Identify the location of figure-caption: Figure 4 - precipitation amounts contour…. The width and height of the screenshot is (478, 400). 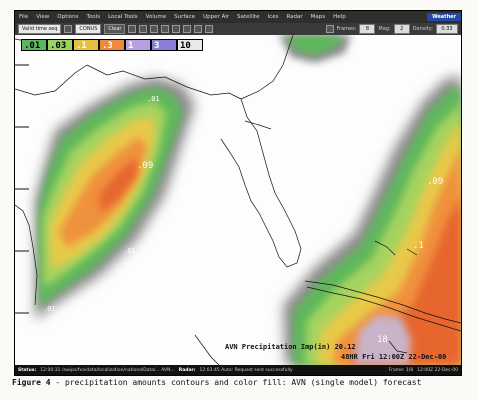
(240, 382).